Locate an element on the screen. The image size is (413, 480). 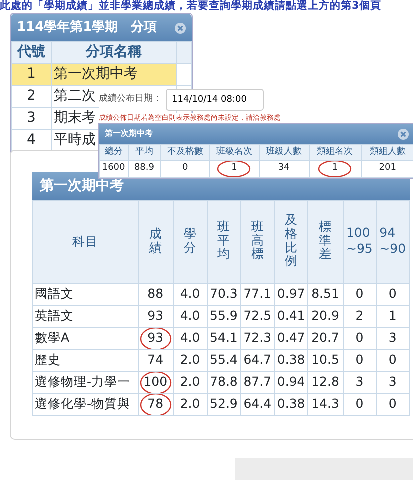
table-cell: 第一次期中考 is located at coordinates (96, 74).